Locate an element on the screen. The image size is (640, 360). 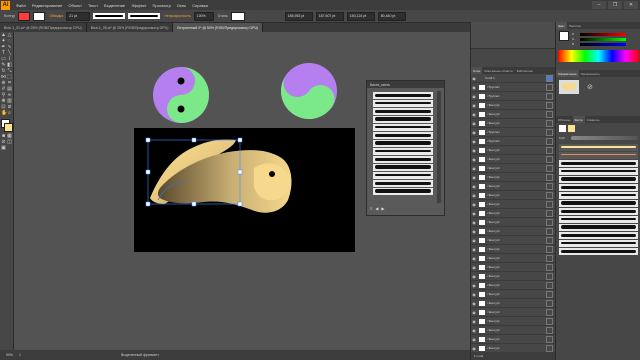
brush-artwork is located at coordinates (244, 190).